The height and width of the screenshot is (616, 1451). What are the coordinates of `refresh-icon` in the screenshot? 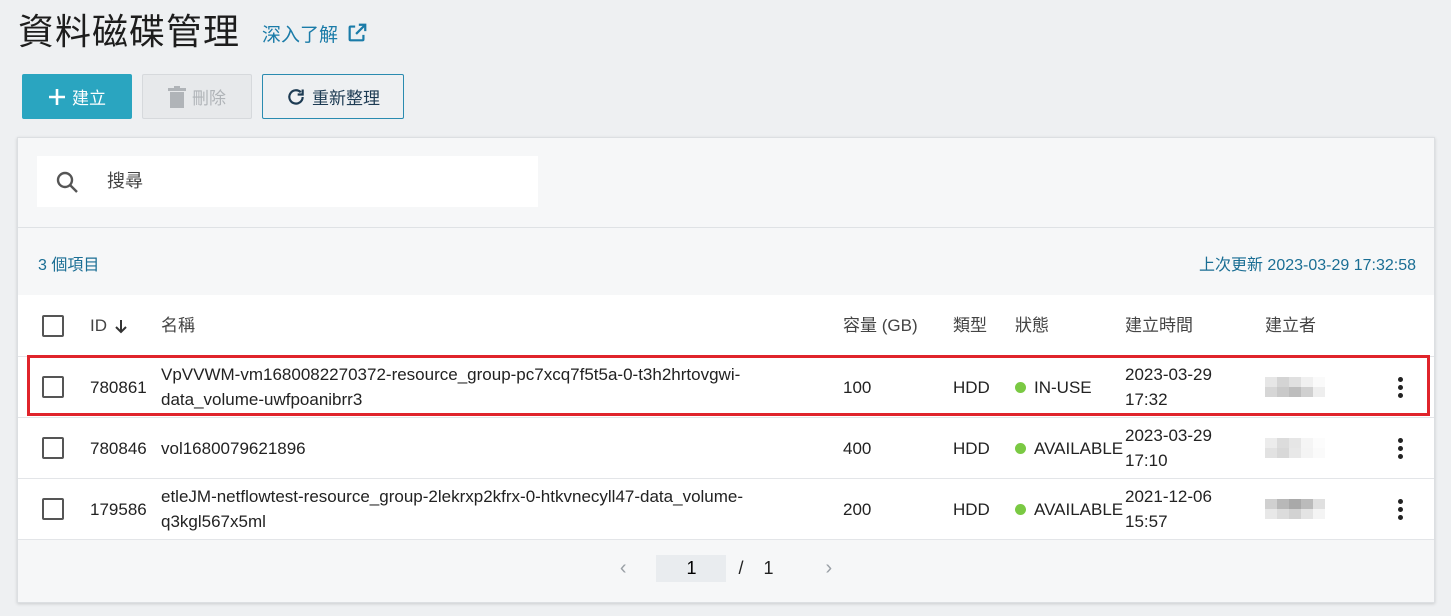 It's located at (296, 96).